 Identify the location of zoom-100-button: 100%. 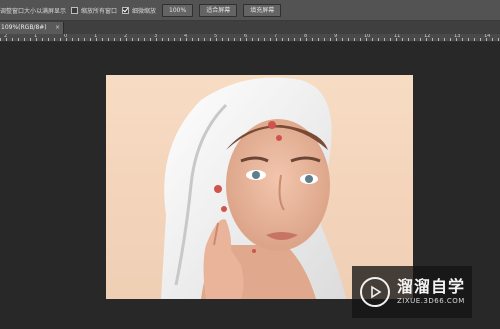
(178, 10).